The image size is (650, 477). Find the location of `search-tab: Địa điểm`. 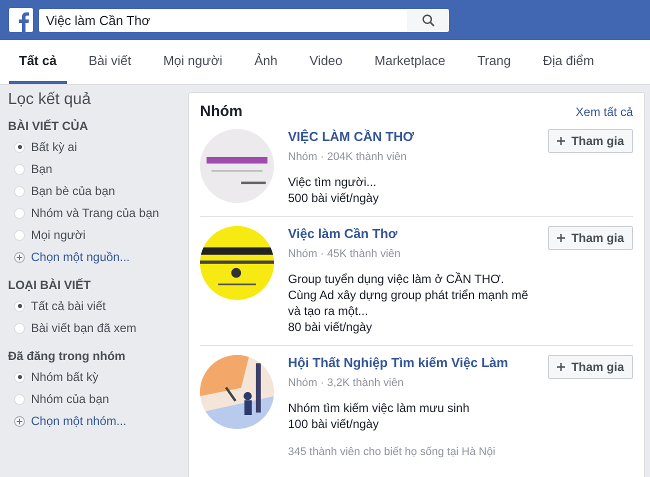

search-tab: Địa điểm is located at coordinates (568, 62).